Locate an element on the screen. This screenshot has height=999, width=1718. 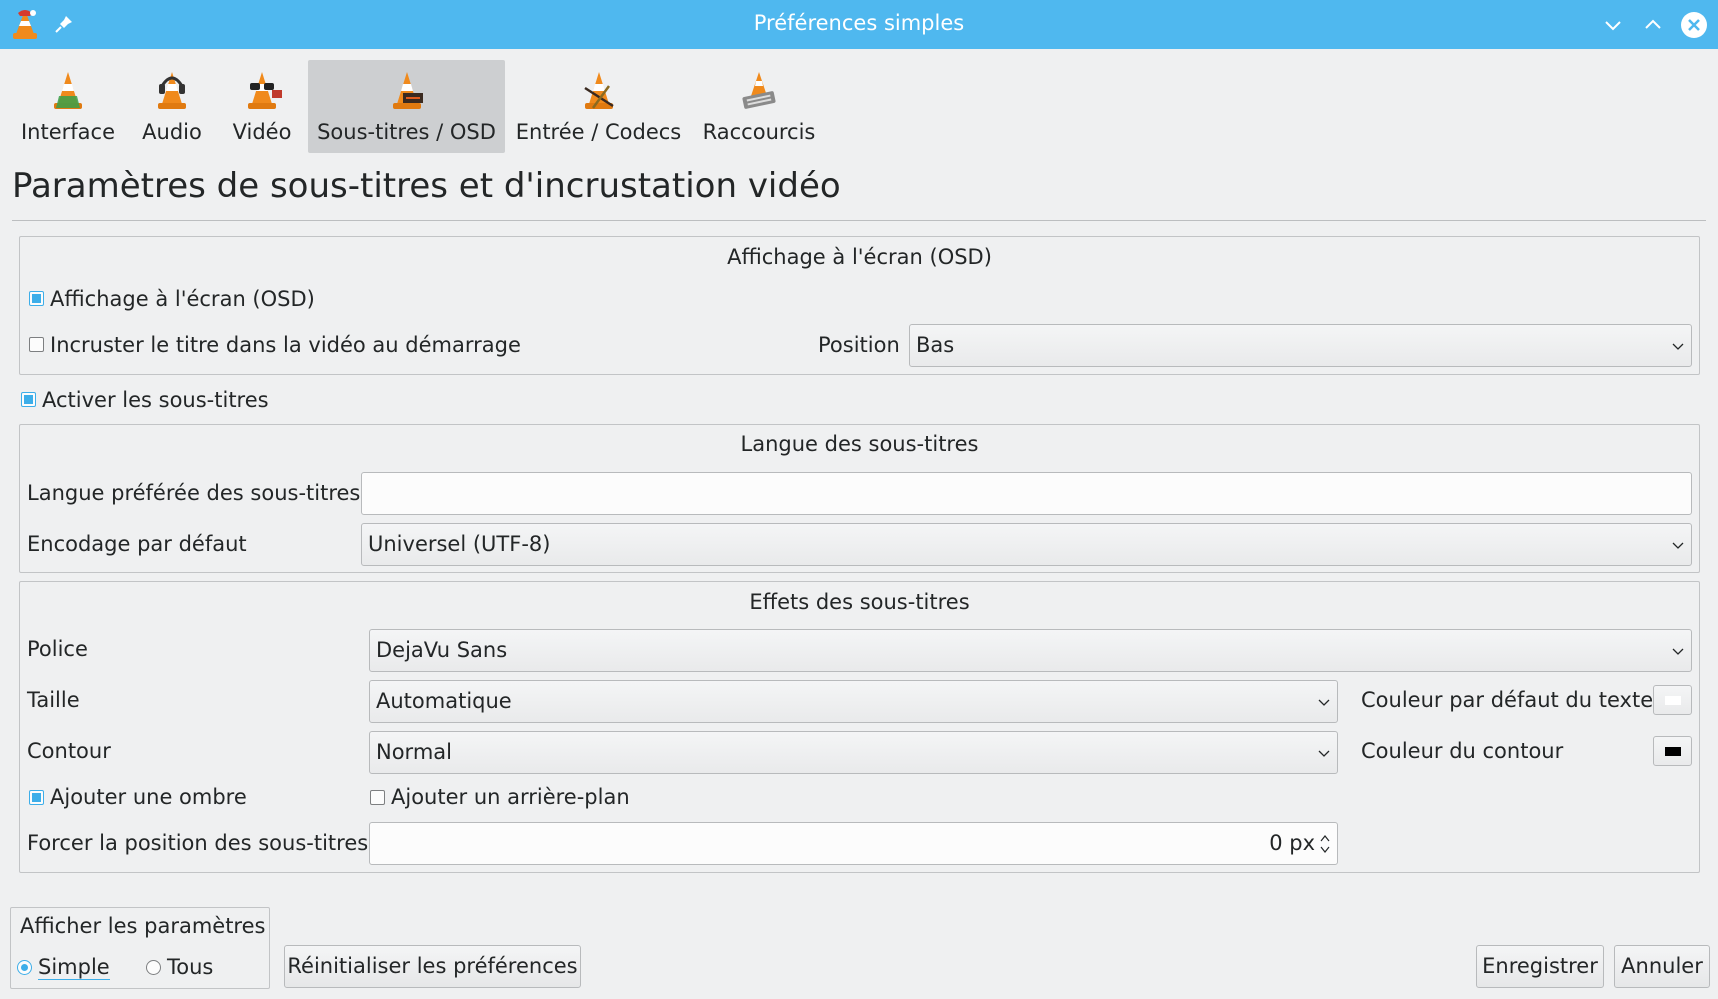
cancel-button: Annuler is located at coordinates (1662, 966).